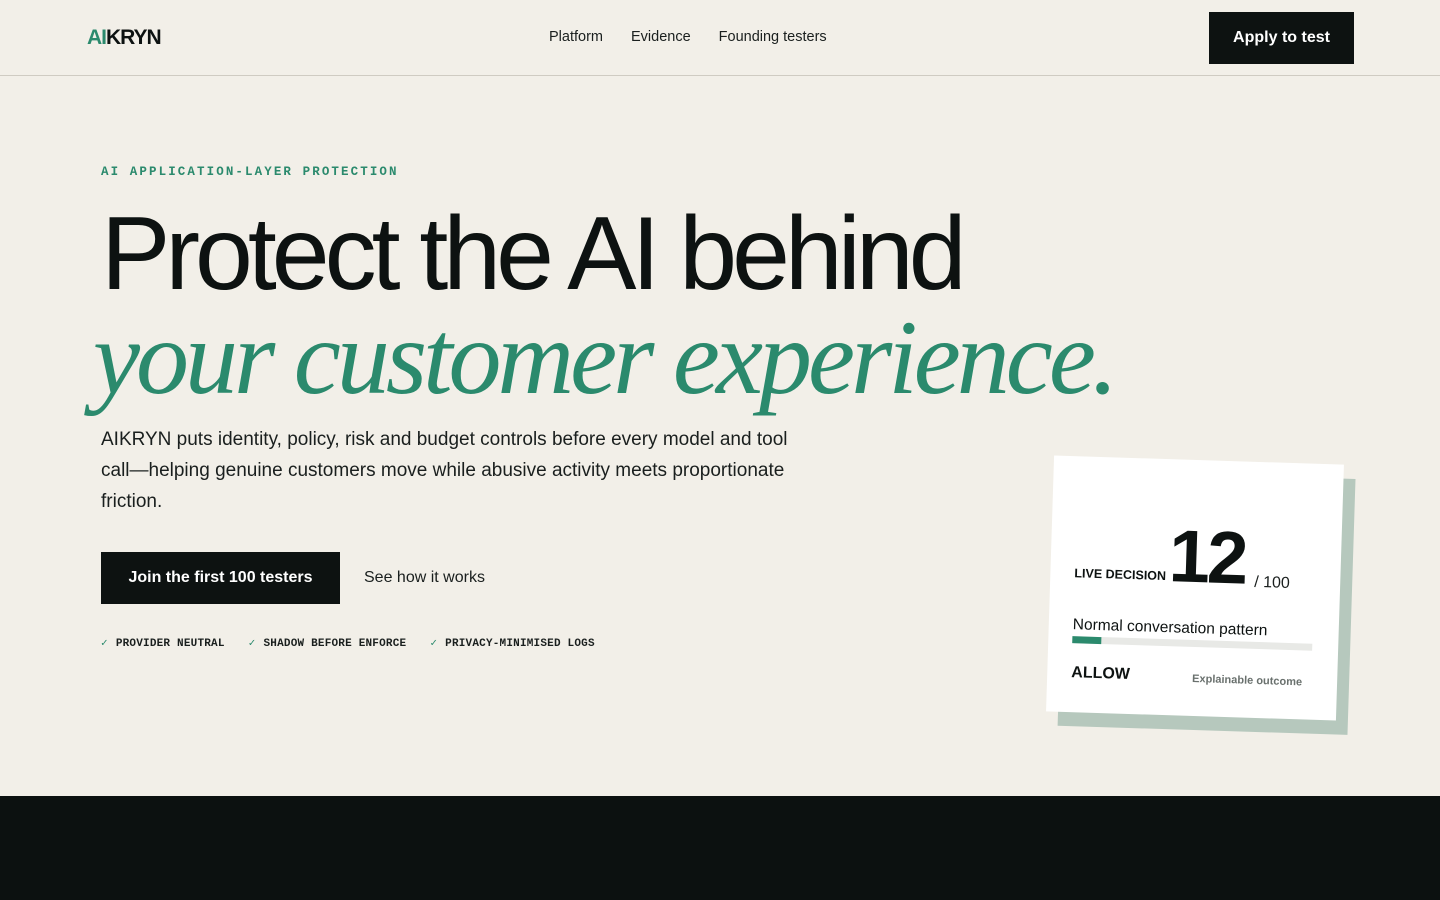 The image size is (1440, 900). I want to click on badge-shadow-before-enforce: ✓ SHADOW BEFORE ENFORCE, so click(328, 644).